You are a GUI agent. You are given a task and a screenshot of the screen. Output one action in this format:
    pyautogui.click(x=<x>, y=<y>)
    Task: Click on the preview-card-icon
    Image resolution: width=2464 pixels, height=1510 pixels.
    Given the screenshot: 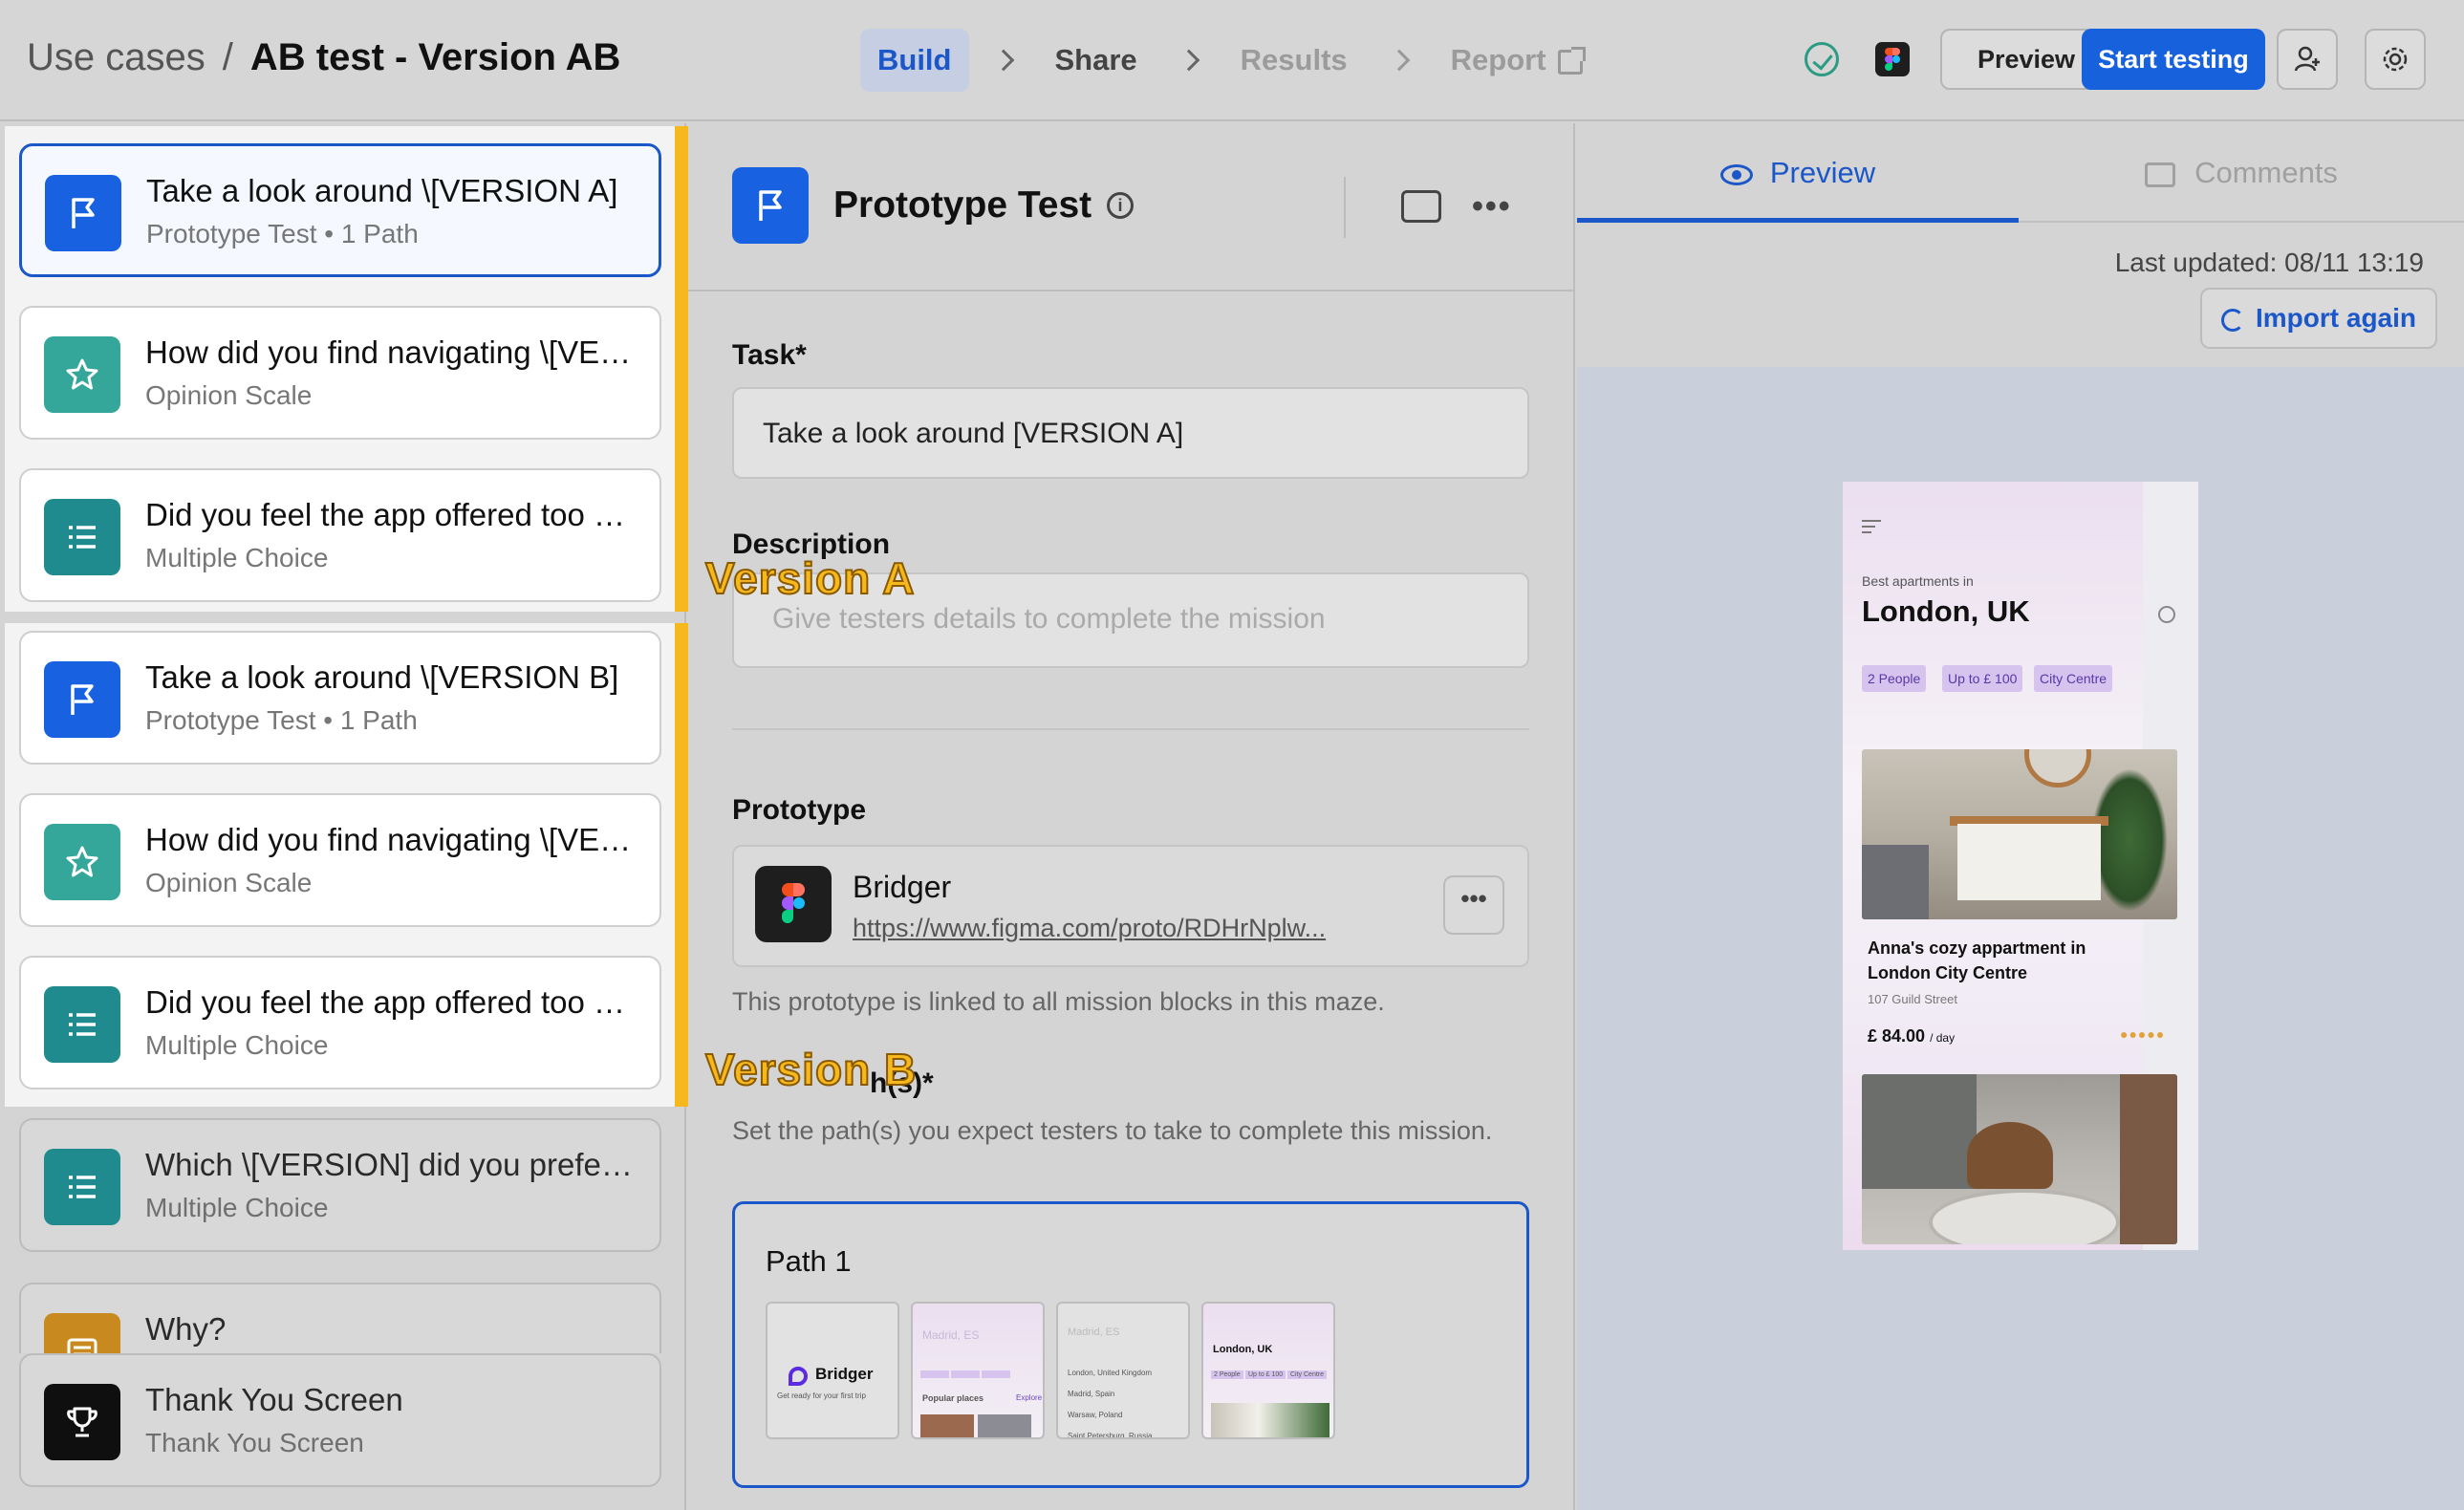 What is the action you would take?
    pyautogui.click(x=1421, y=206)
    